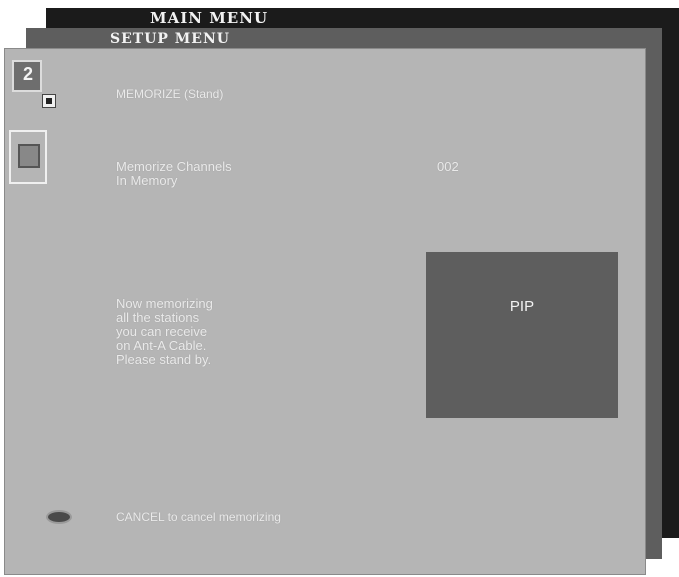 This screenshot has width=679, height=577. I want to click on status-message-line: you can receive, so click(162, 331).